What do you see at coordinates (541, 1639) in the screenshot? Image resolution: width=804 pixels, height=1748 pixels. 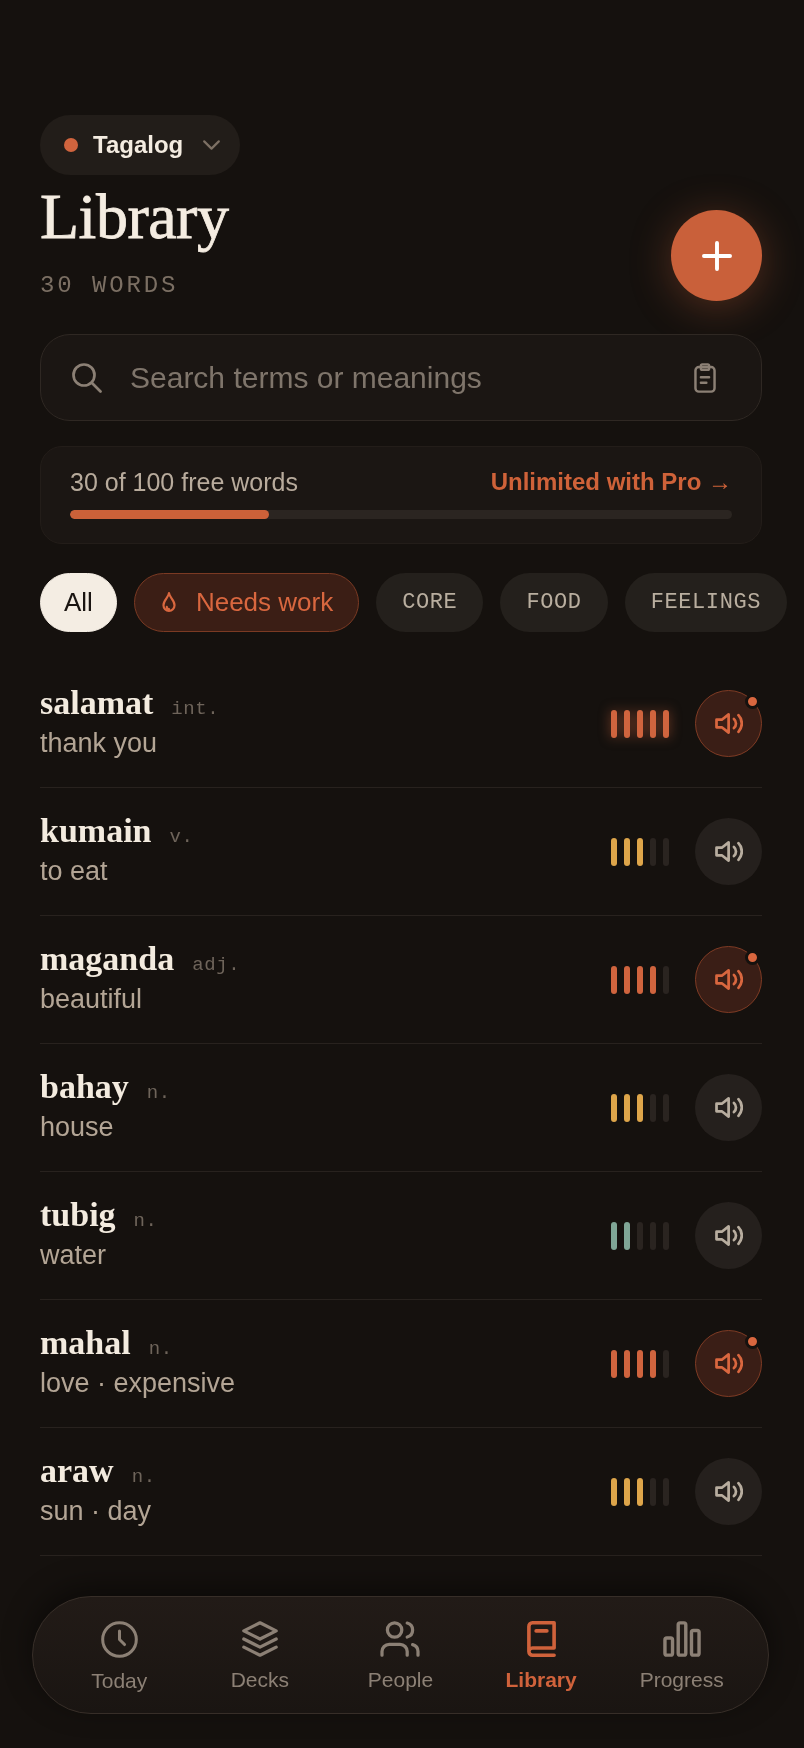 I see `book-icon` at bounding box center [541, 1639].